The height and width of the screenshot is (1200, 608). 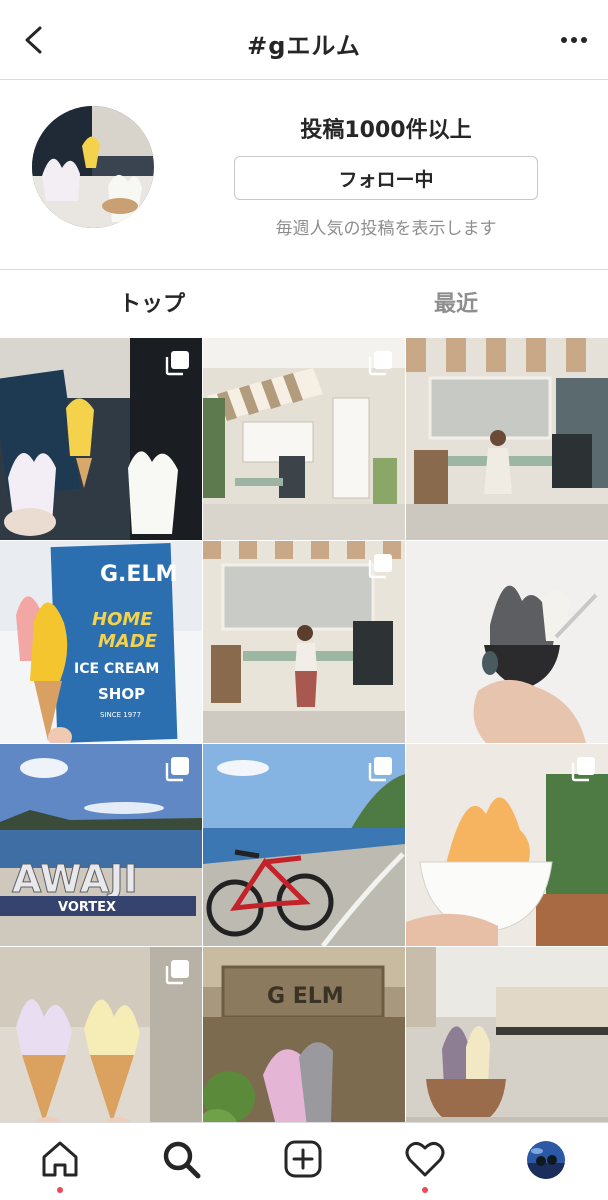 I want to click on awaji-sign-text: AWAJI, so click(x=75, y=879).